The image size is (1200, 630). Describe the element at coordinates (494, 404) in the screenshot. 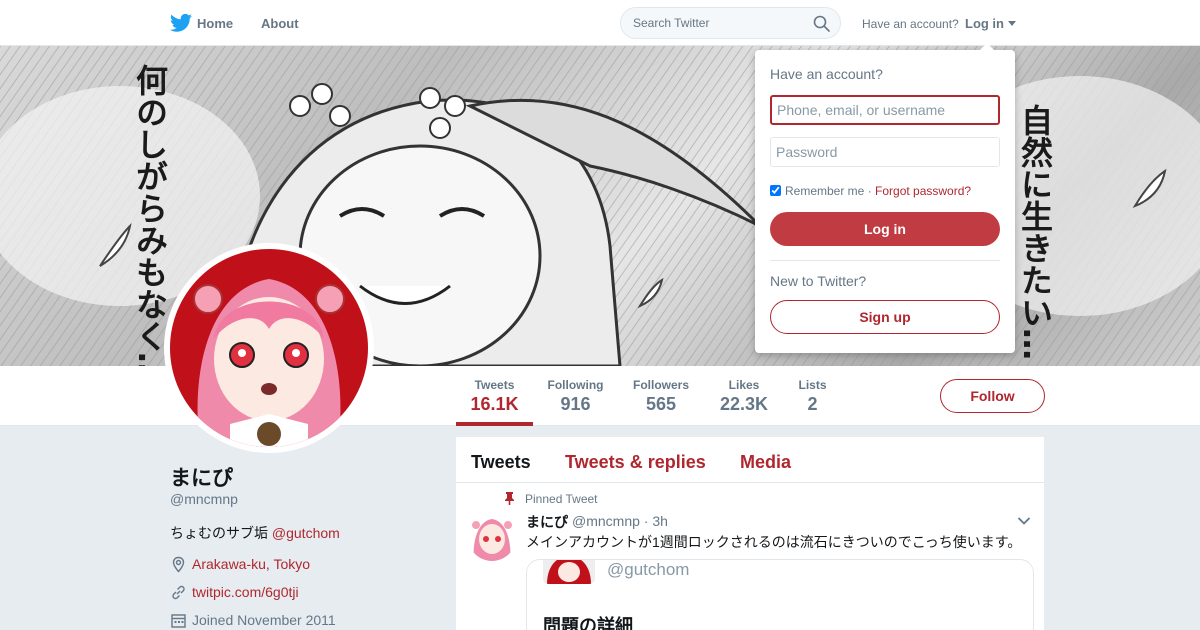

I see `stat-value: 16.1K` at that location.